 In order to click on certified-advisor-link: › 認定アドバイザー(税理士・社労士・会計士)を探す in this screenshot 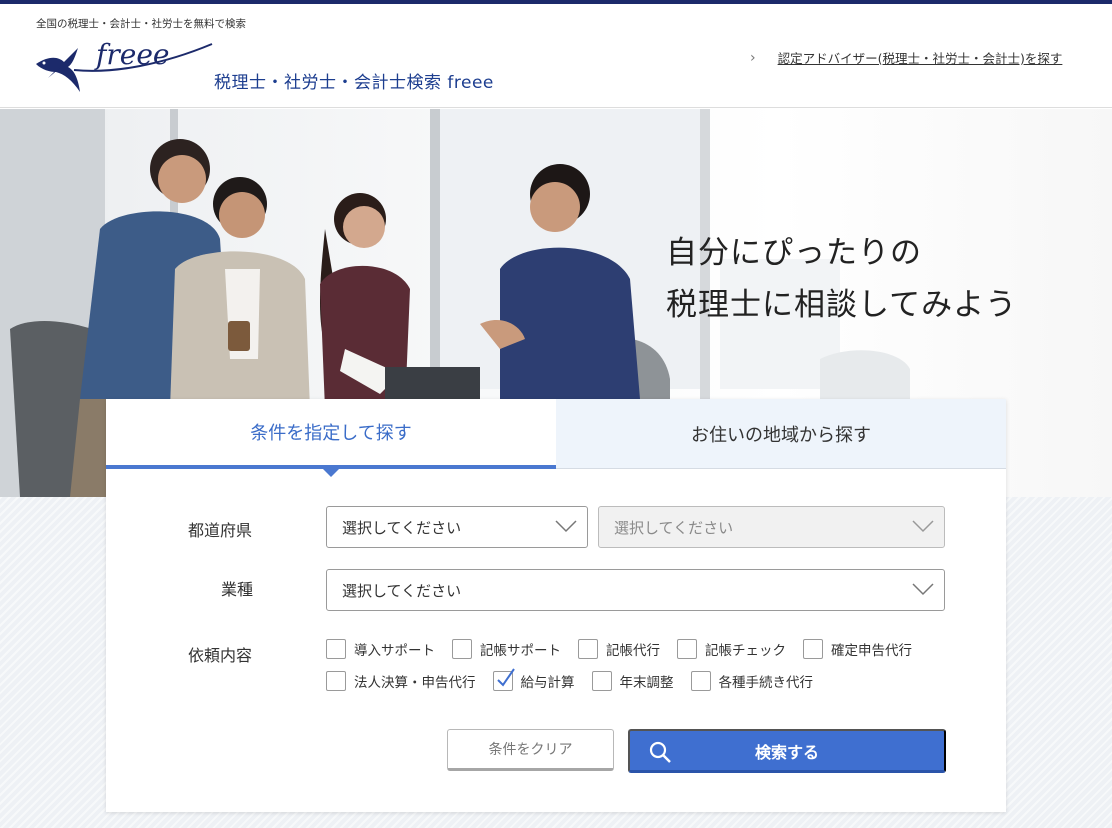, I will do `click(906, 57)`.